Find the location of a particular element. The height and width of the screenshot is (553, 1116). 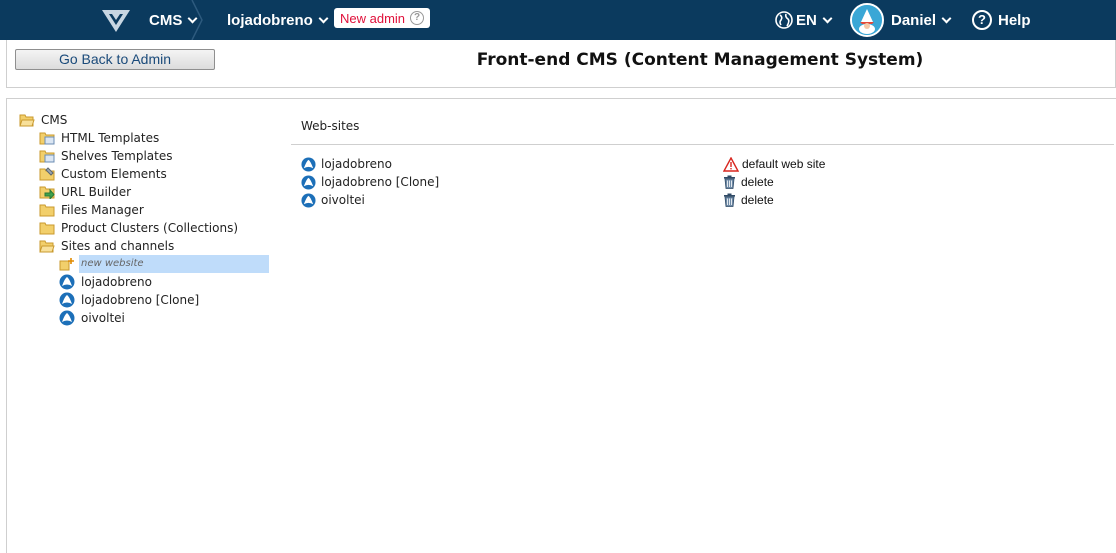

website-name: oivoltei is located at coordinates (343, 200).